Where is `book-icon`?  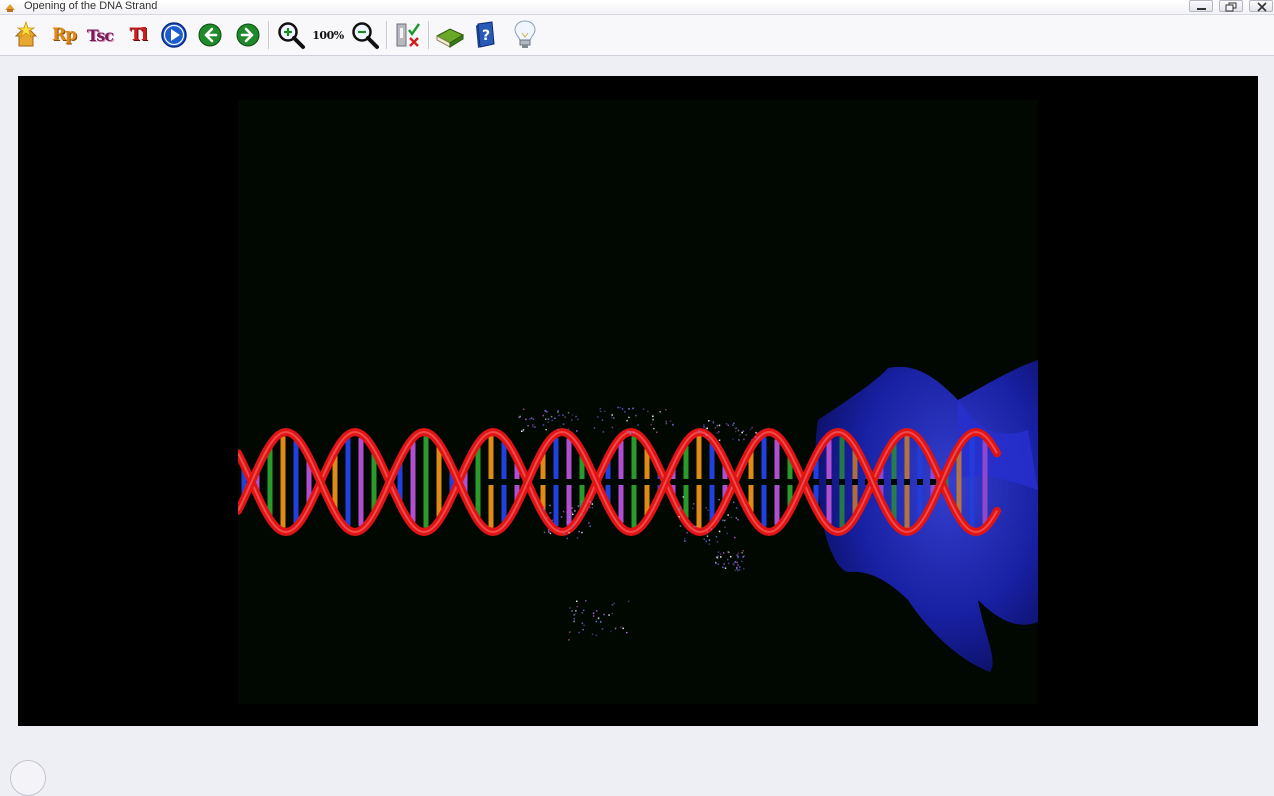
book-icon is located at coordinates (450, 38).